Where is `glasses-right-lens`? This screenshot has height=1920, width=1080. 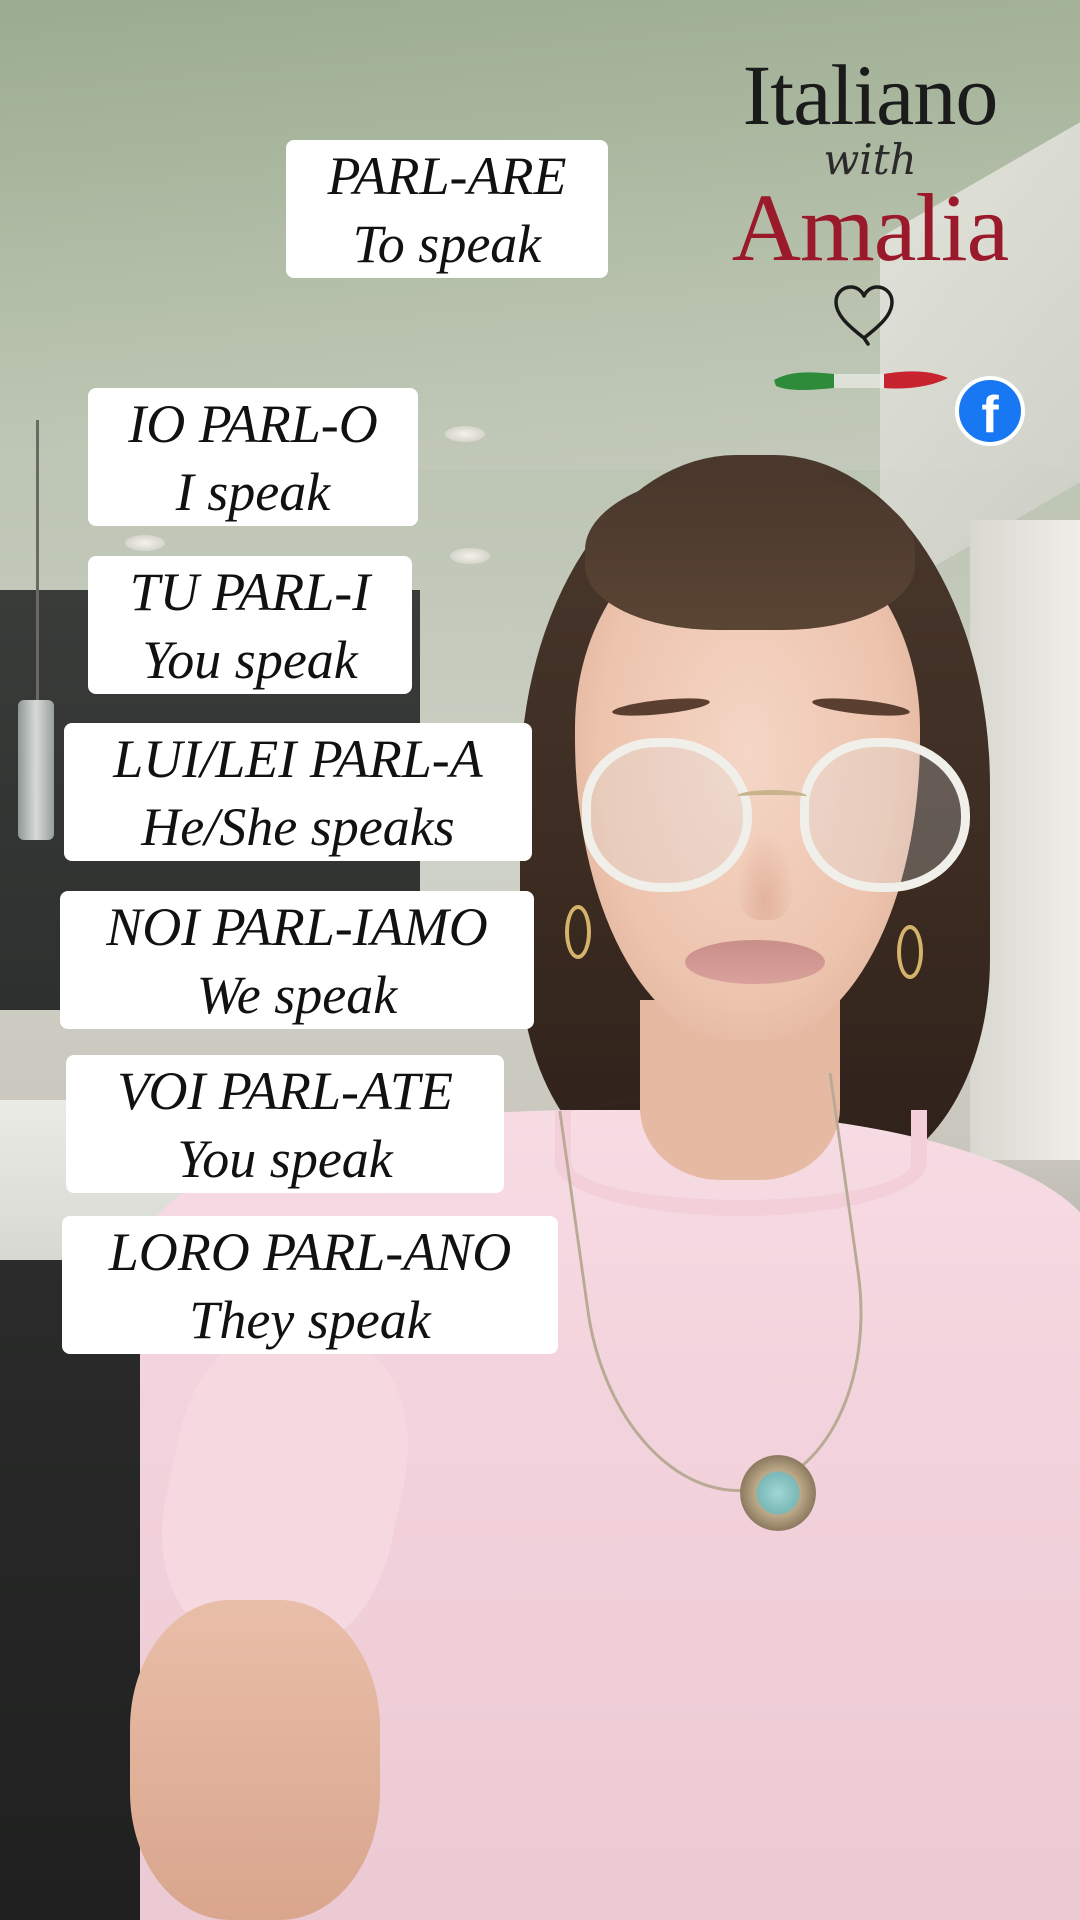
glasses-right-lens is located at coordinates (885, 815).